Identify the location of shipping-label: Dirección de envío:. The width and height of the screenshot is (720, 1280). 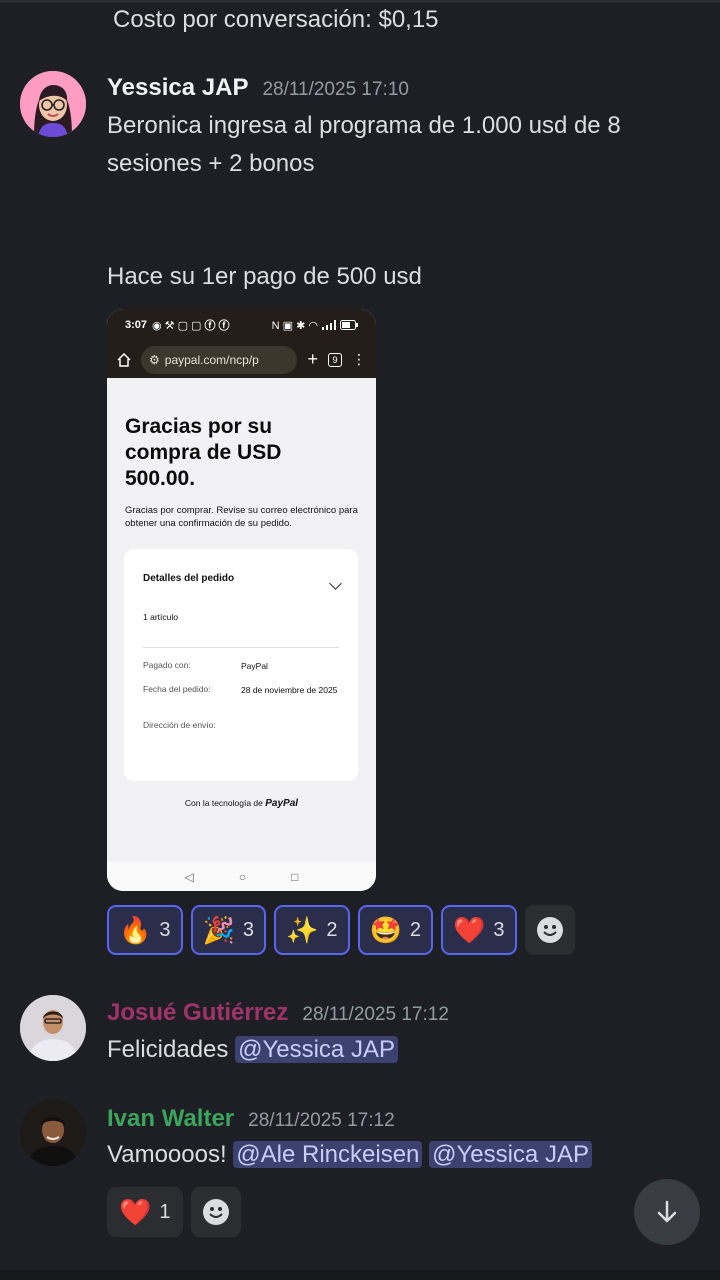
(179, 725).